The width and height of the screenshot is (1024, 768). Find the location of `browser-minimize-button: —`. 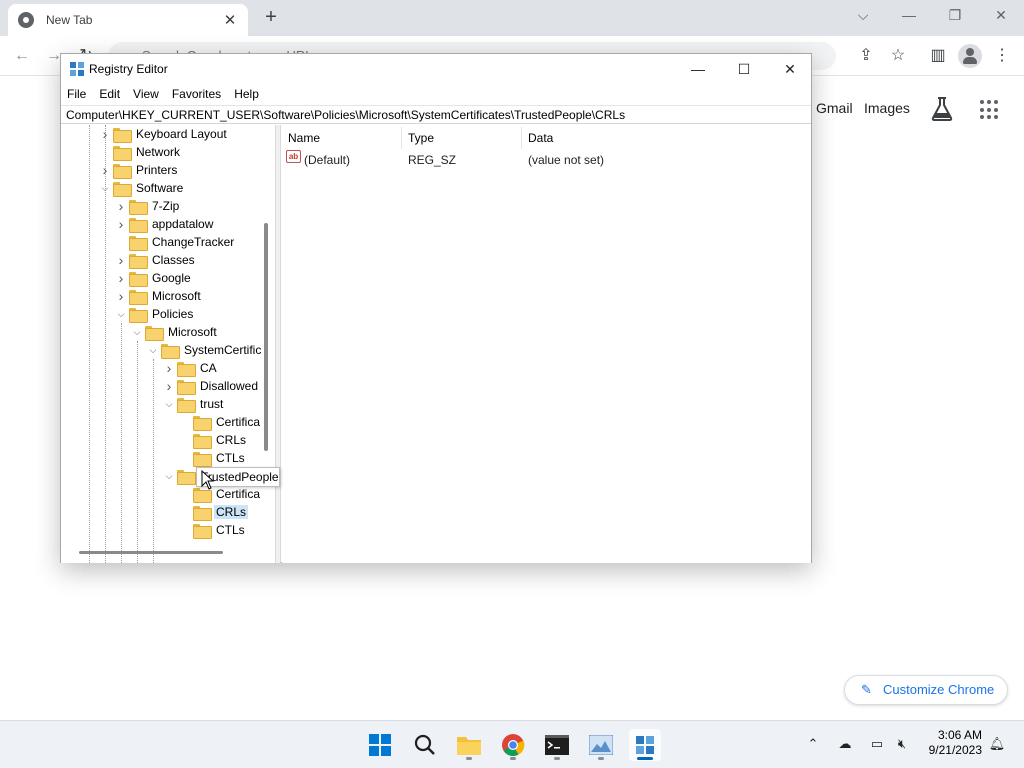

browser-minimize-button: — is located at coordinates (909, 15).